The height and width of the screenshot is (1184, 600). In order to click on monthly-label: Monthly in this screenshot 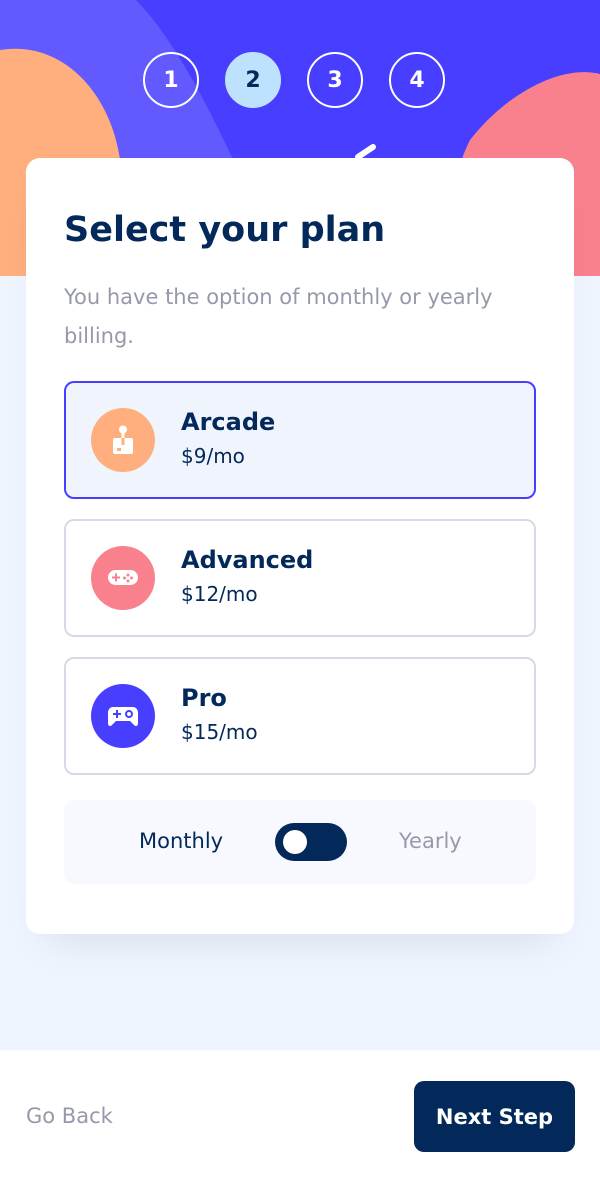, I will do `click(181, 841)`.